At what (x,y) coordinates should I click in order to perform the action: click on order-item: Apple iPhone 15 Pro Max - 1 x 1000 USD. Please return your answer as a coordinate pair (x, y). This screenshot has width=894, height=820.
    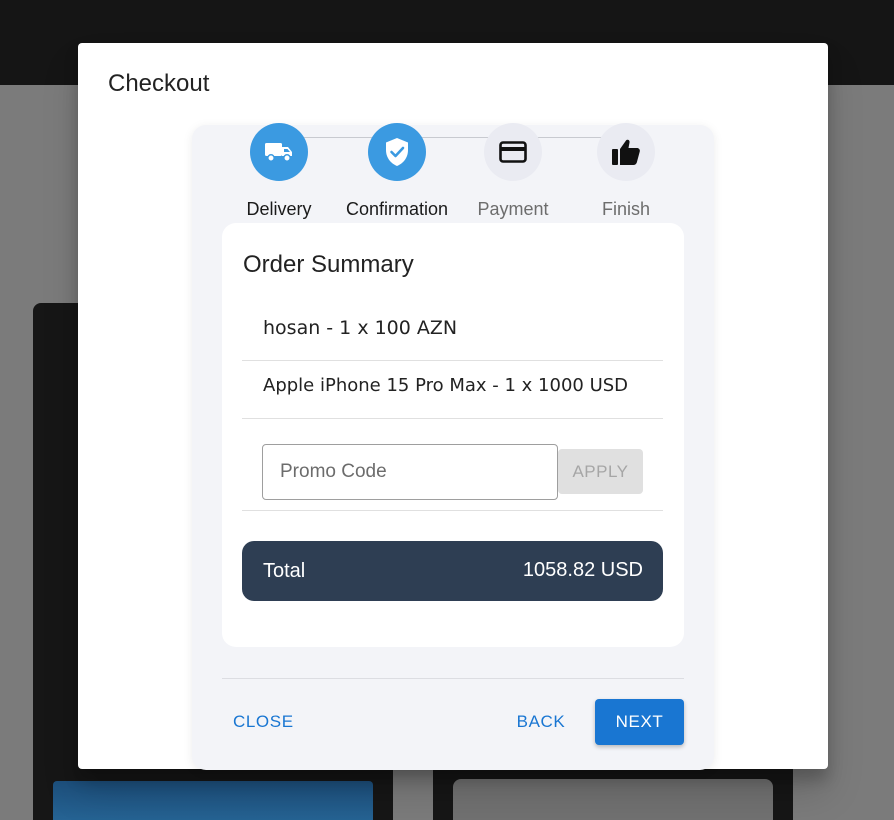
    Looking at the image, I should click on (452, 386).